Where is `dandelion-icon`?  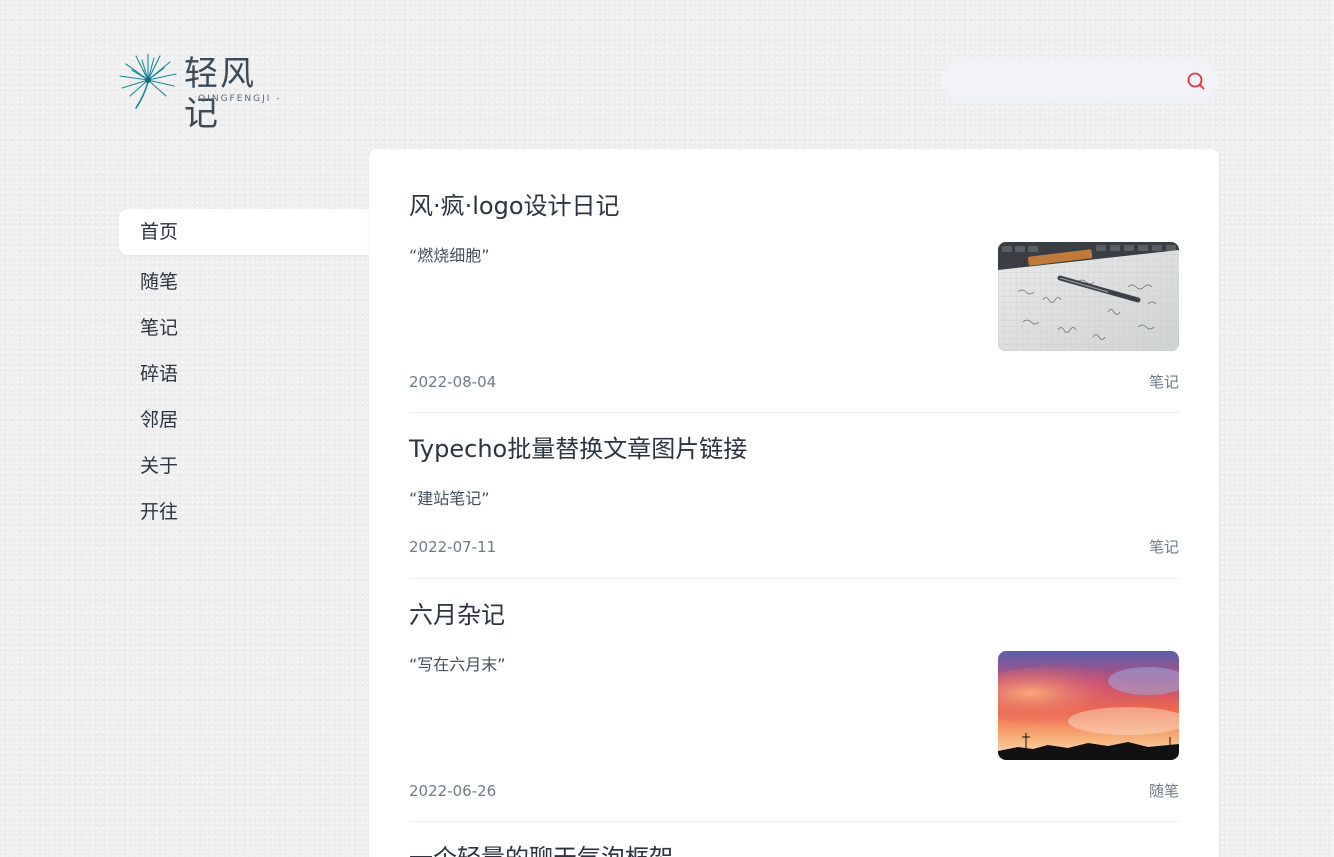
dandelion-icon is located at coordinates (148, 81).